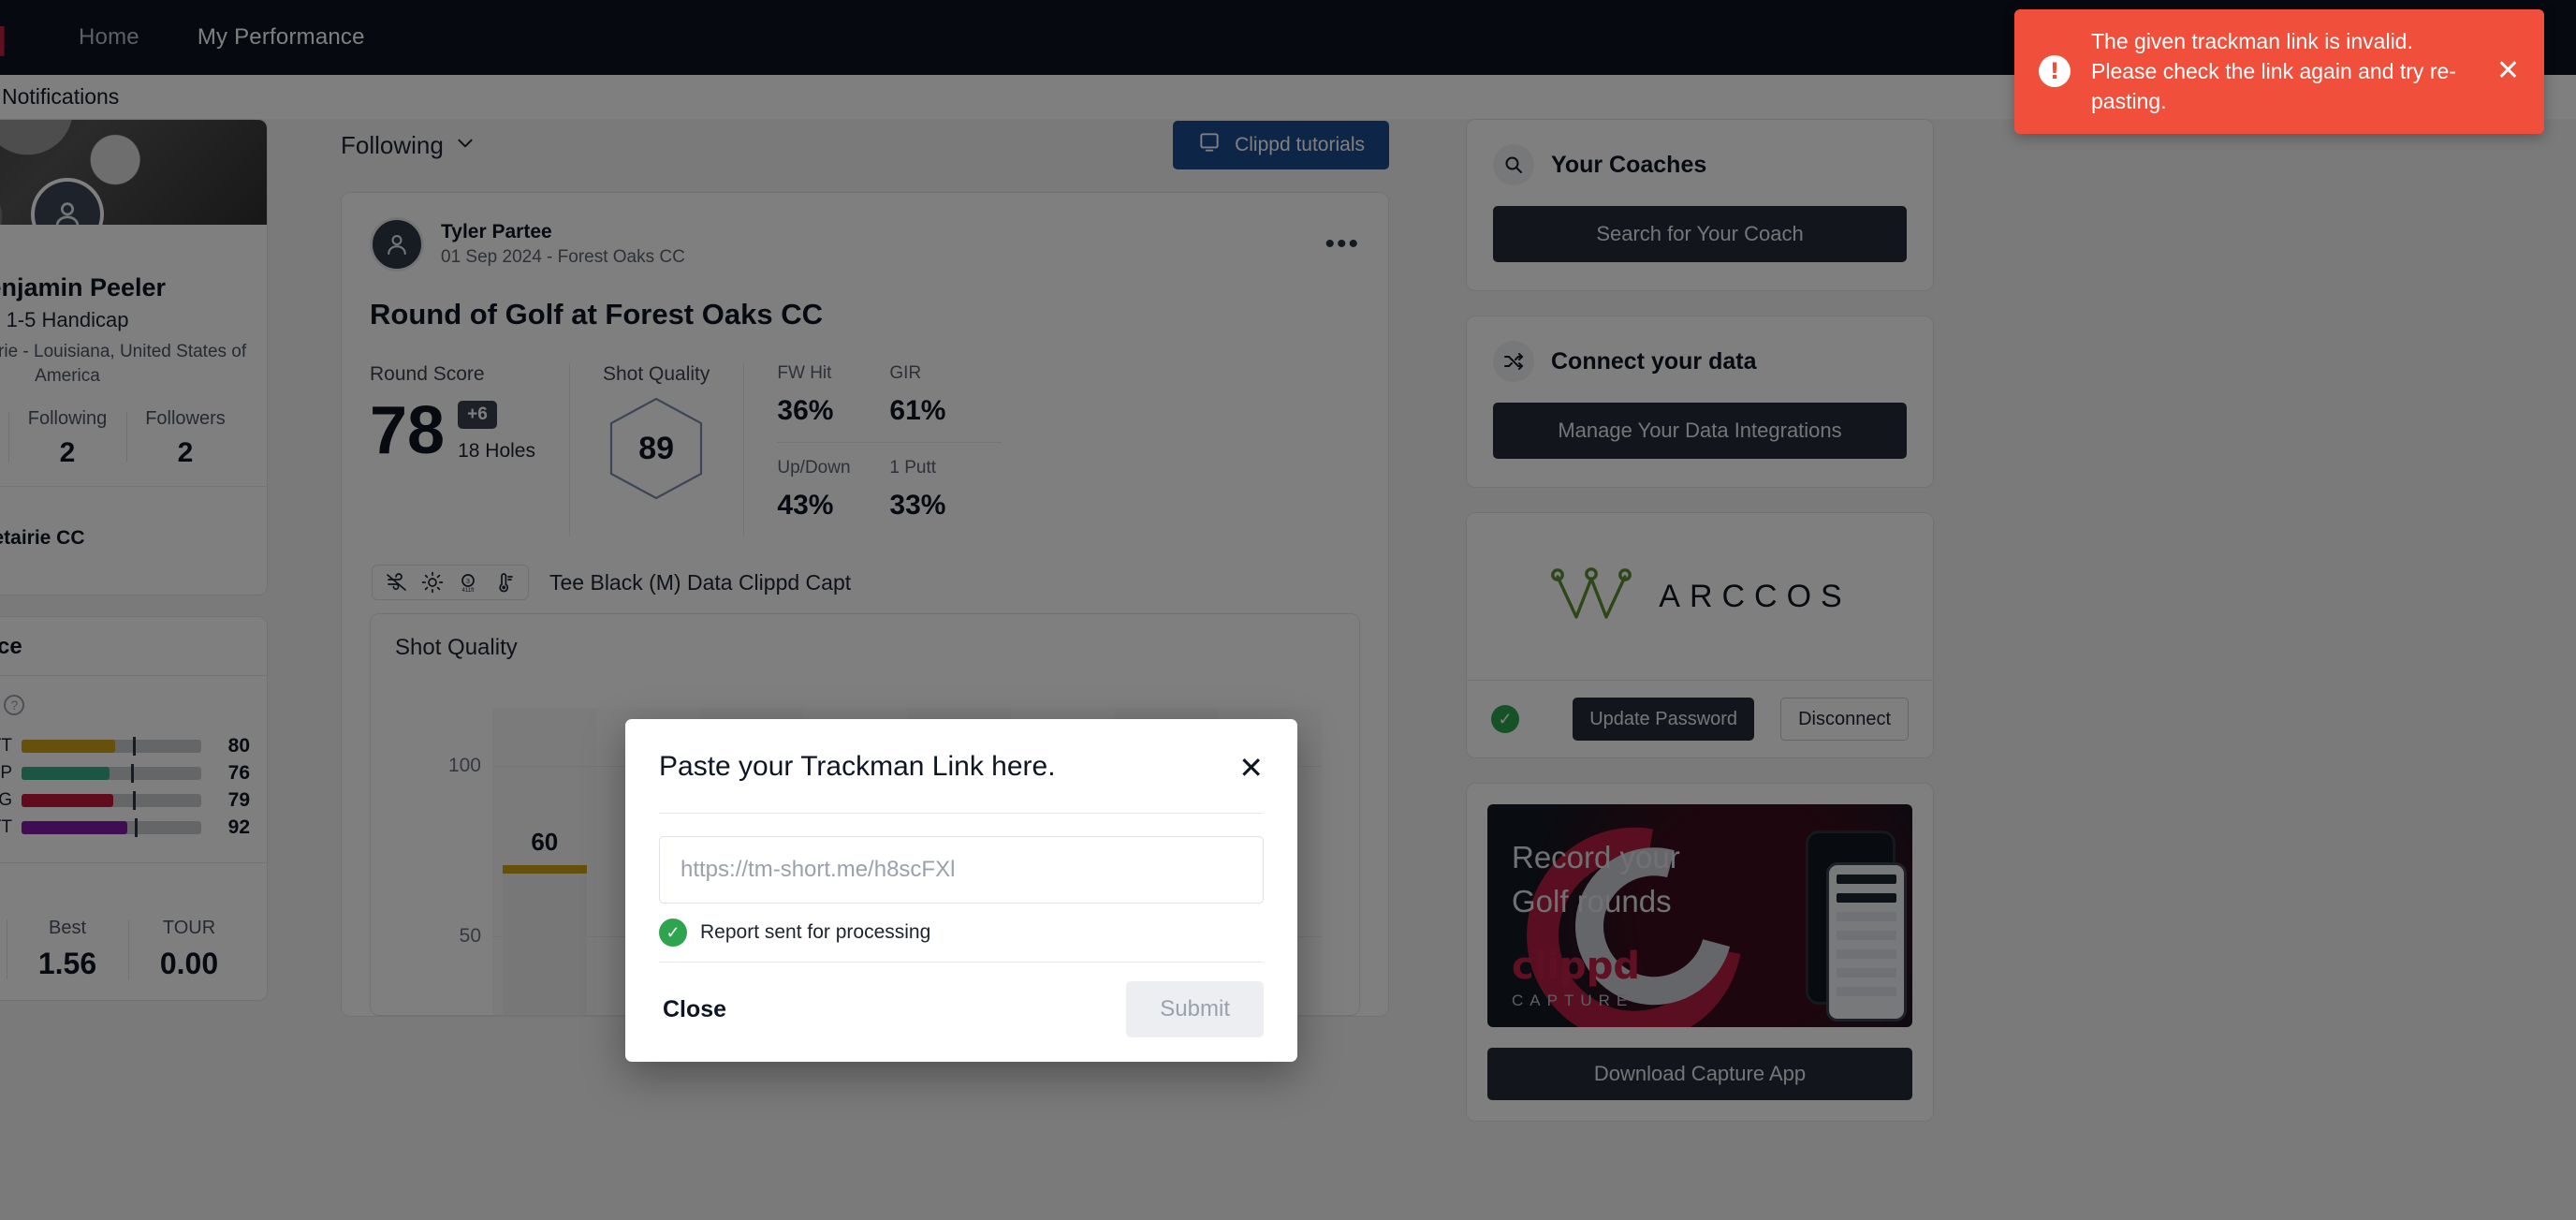  I want to click on modal-title: Paste your Trackman Link here., so click(857, 766).